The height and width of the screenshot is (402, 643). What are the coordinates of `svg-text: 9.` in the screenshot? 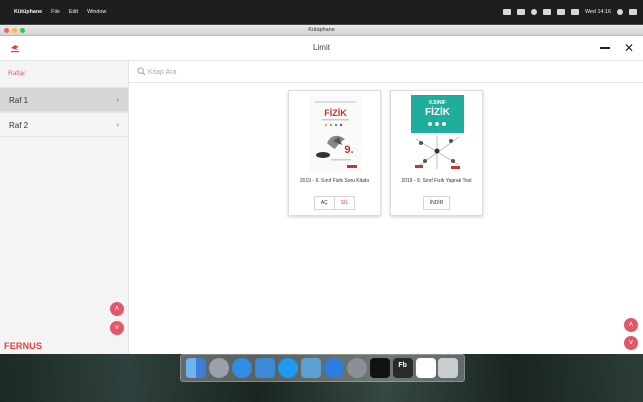 It's located at (348, 150).